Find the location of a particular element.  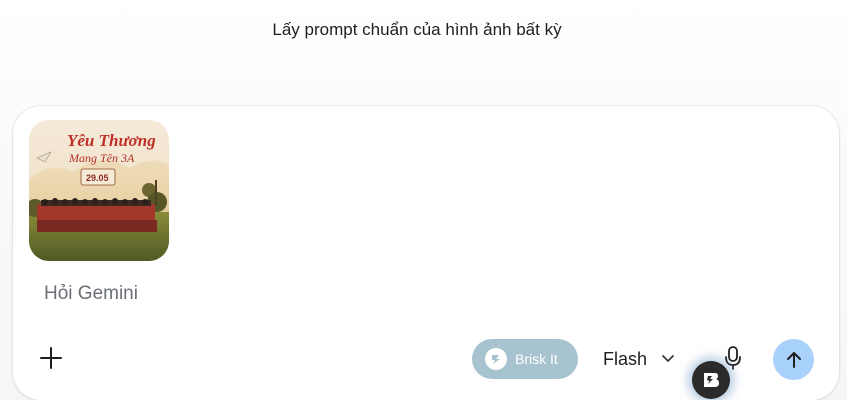

microphone-icon is located at coordinates (733, 358).